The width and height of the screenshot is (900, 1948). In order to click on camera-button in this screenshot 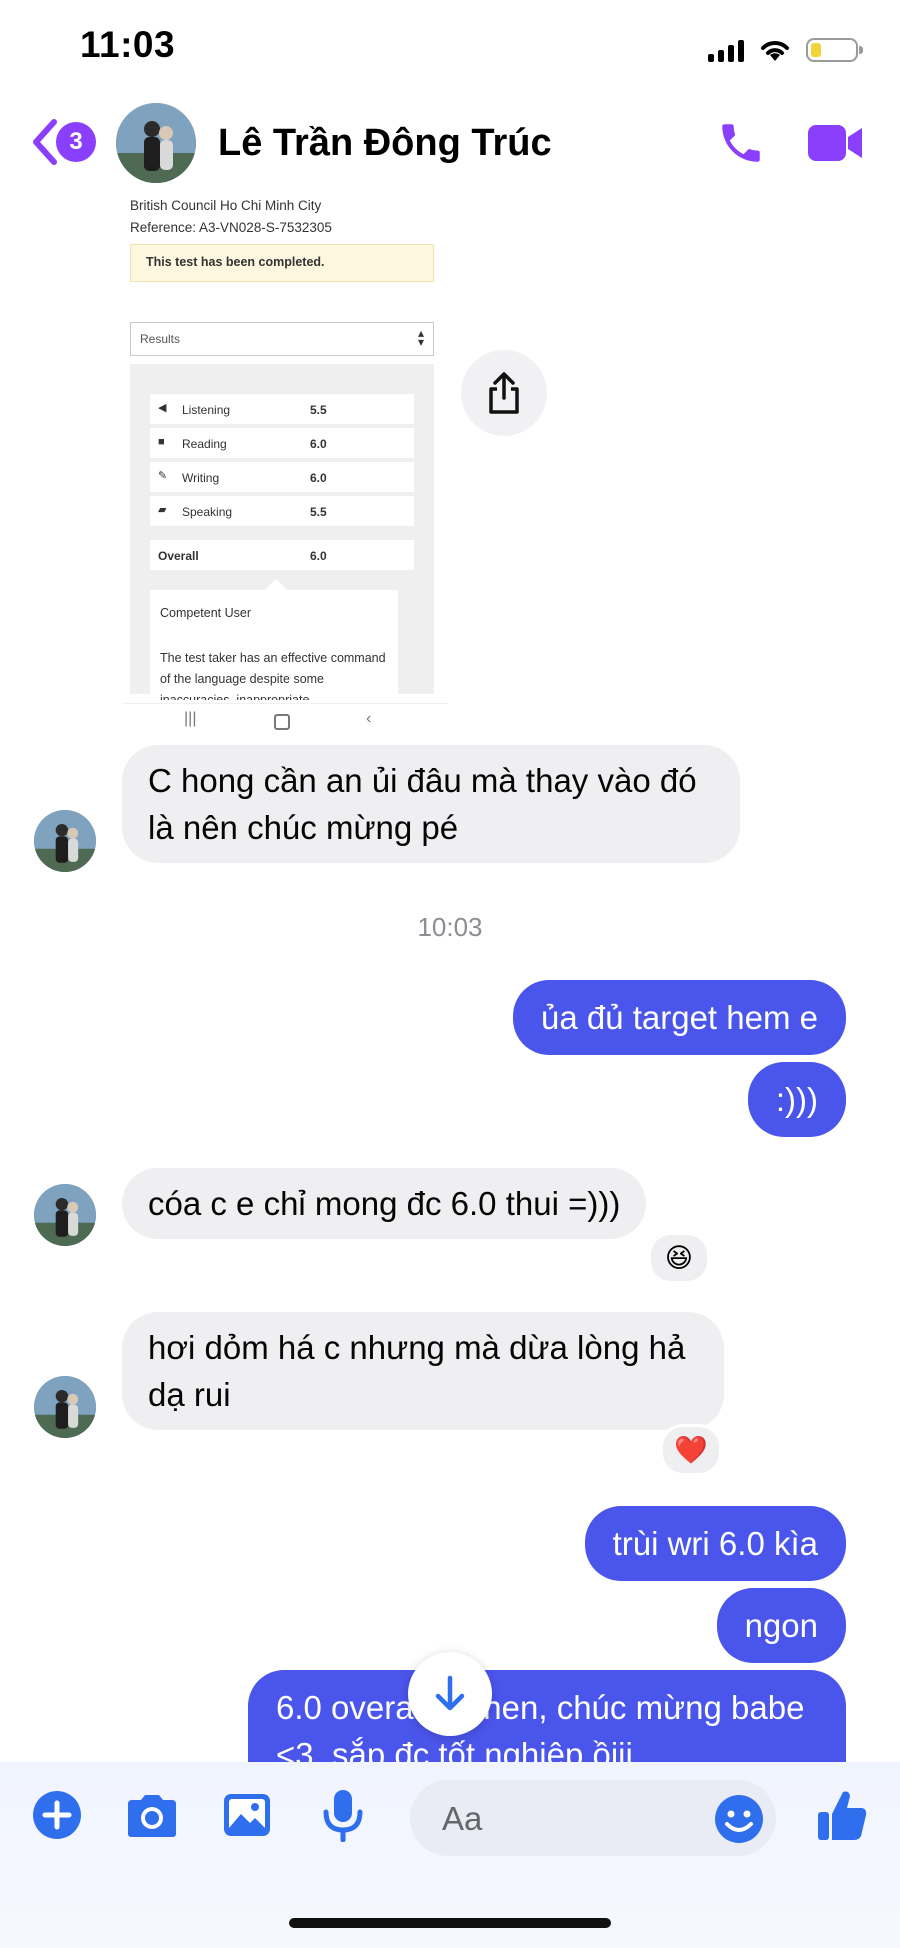, I will do `click(152, 1818)`.